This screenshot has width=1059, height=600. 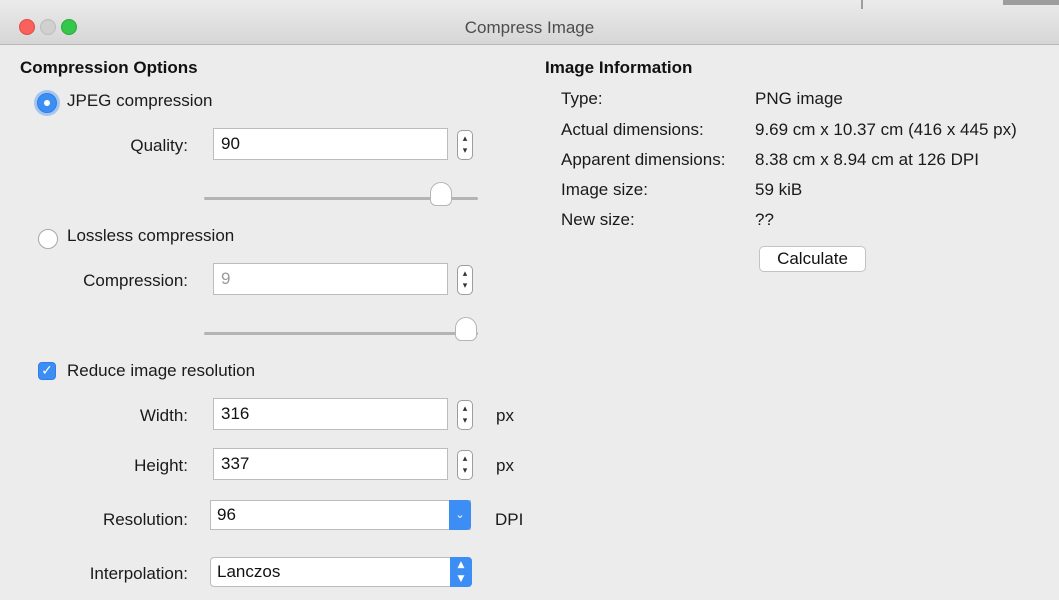 What do you see at coordinates (145, 519) in the screenshot?
I see `resolution-label: Resolution:` at bounding box center [145, 519].